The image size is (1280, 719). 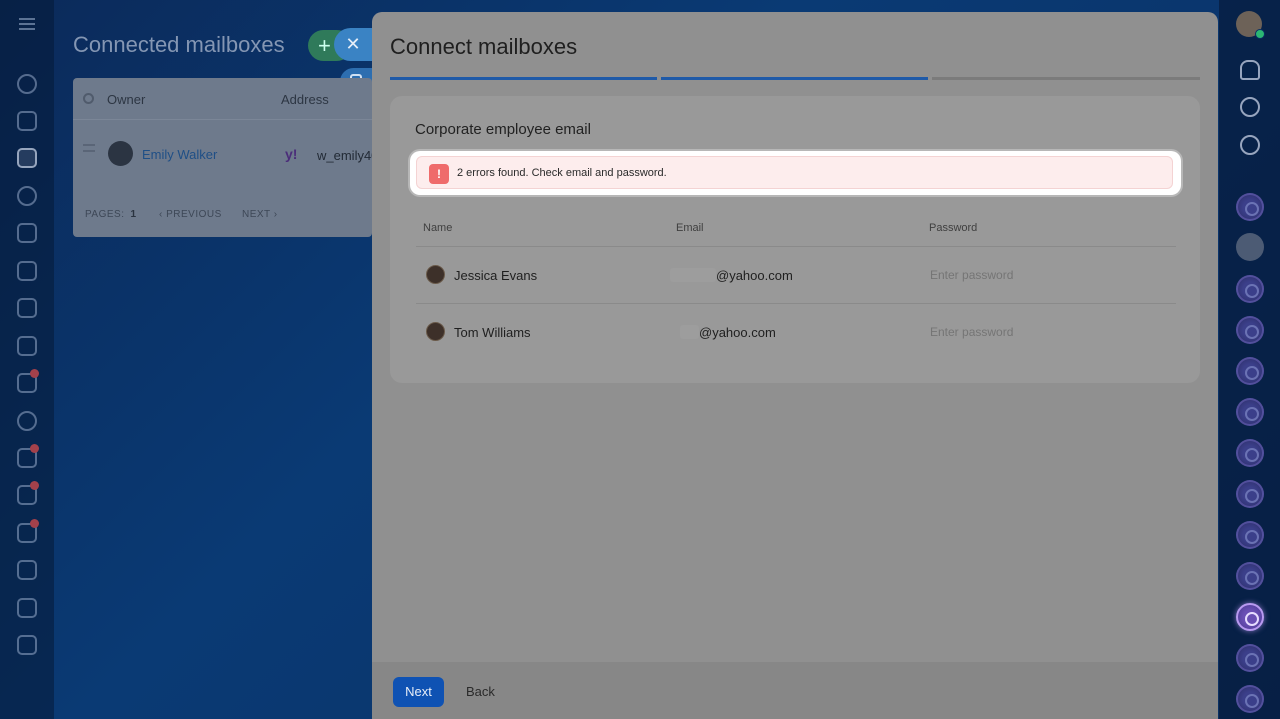 I want to click on panel-footer: Next Back, so click(x=795, y=690).